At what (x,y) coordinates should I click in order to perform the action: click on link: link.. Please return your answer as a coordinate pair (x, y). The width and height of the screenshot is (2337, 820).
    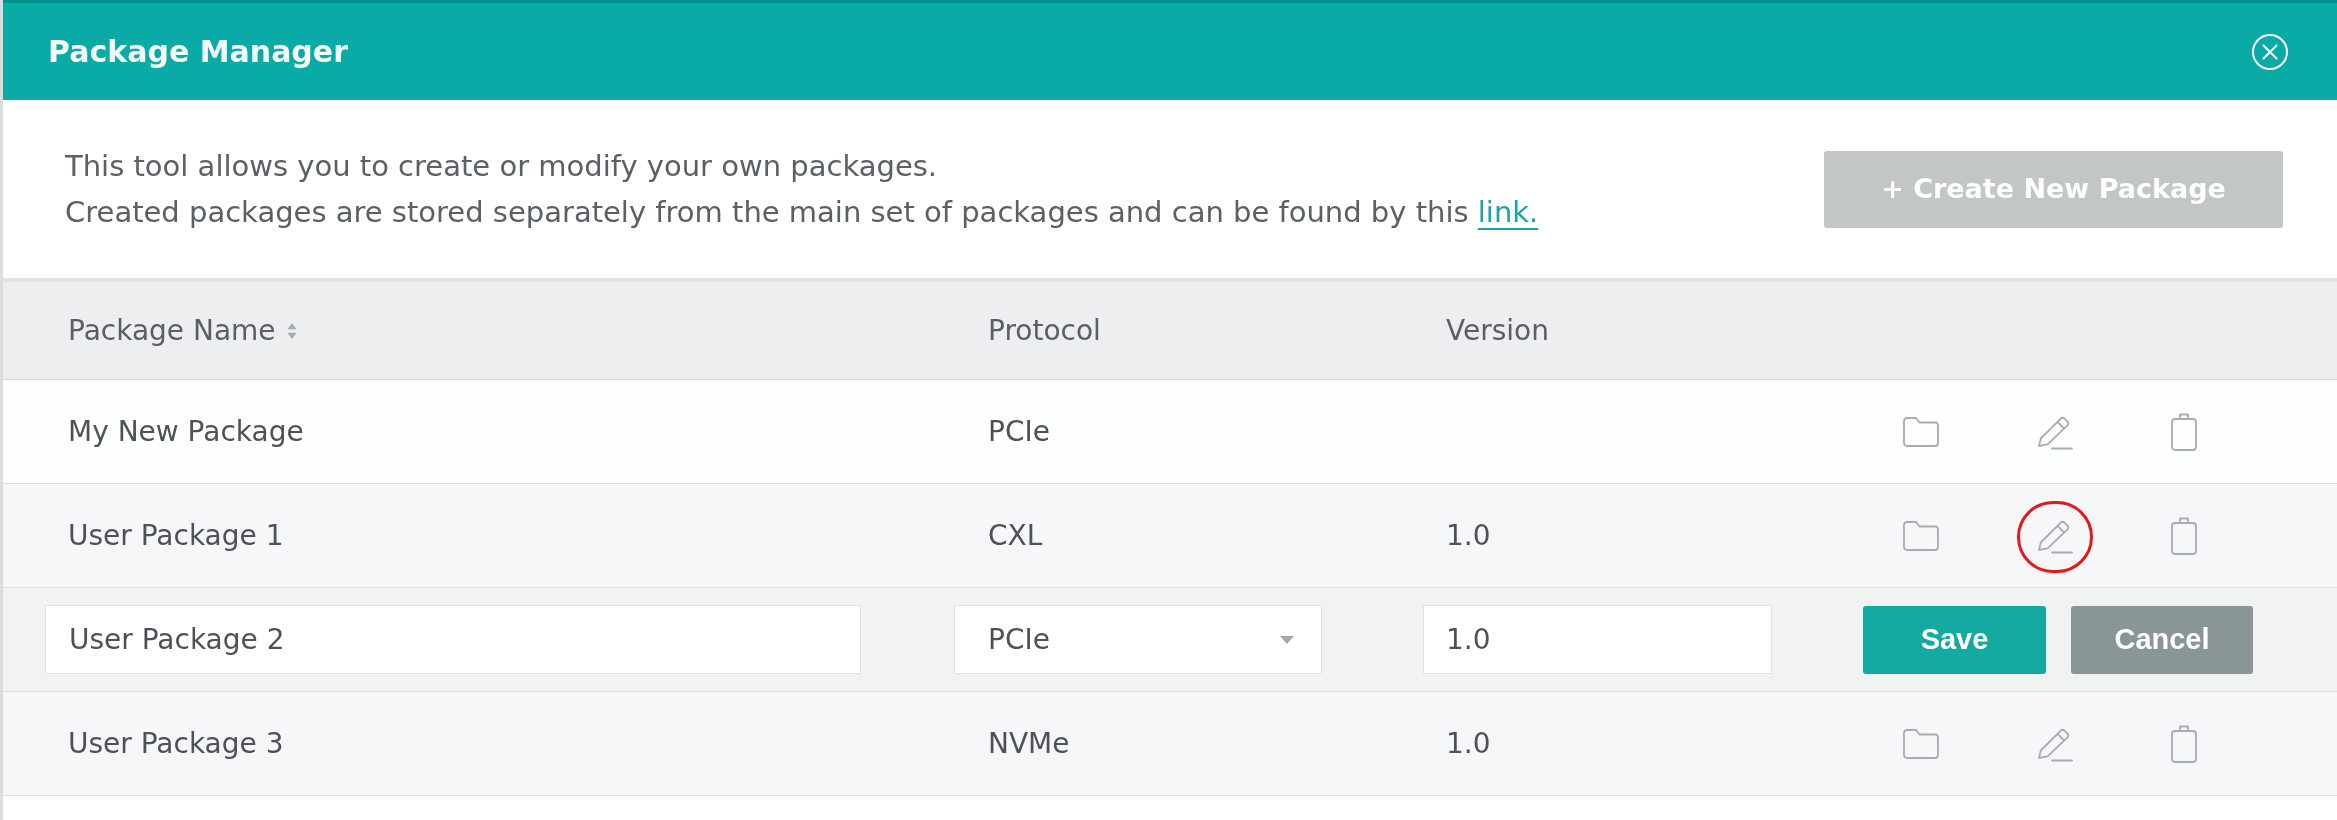
    Looking at the image, I should click on (1508, 212).